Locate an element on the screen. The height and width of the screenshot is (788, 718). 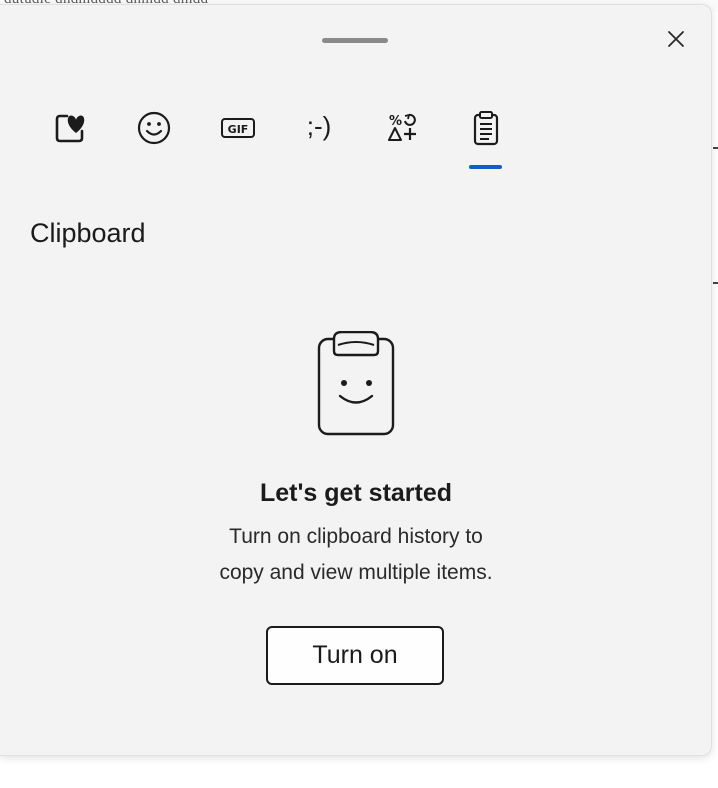
tab-emoji is located at coordinates (153, 129).